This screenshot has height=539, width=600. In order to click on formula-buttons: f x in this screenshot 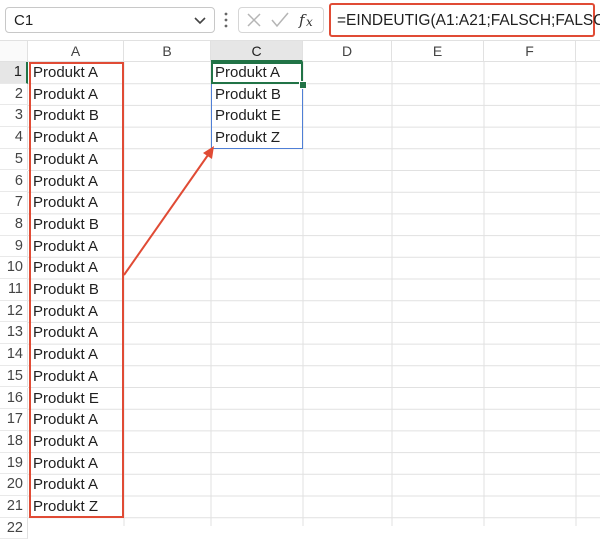, I will do `click(281, 20)`.